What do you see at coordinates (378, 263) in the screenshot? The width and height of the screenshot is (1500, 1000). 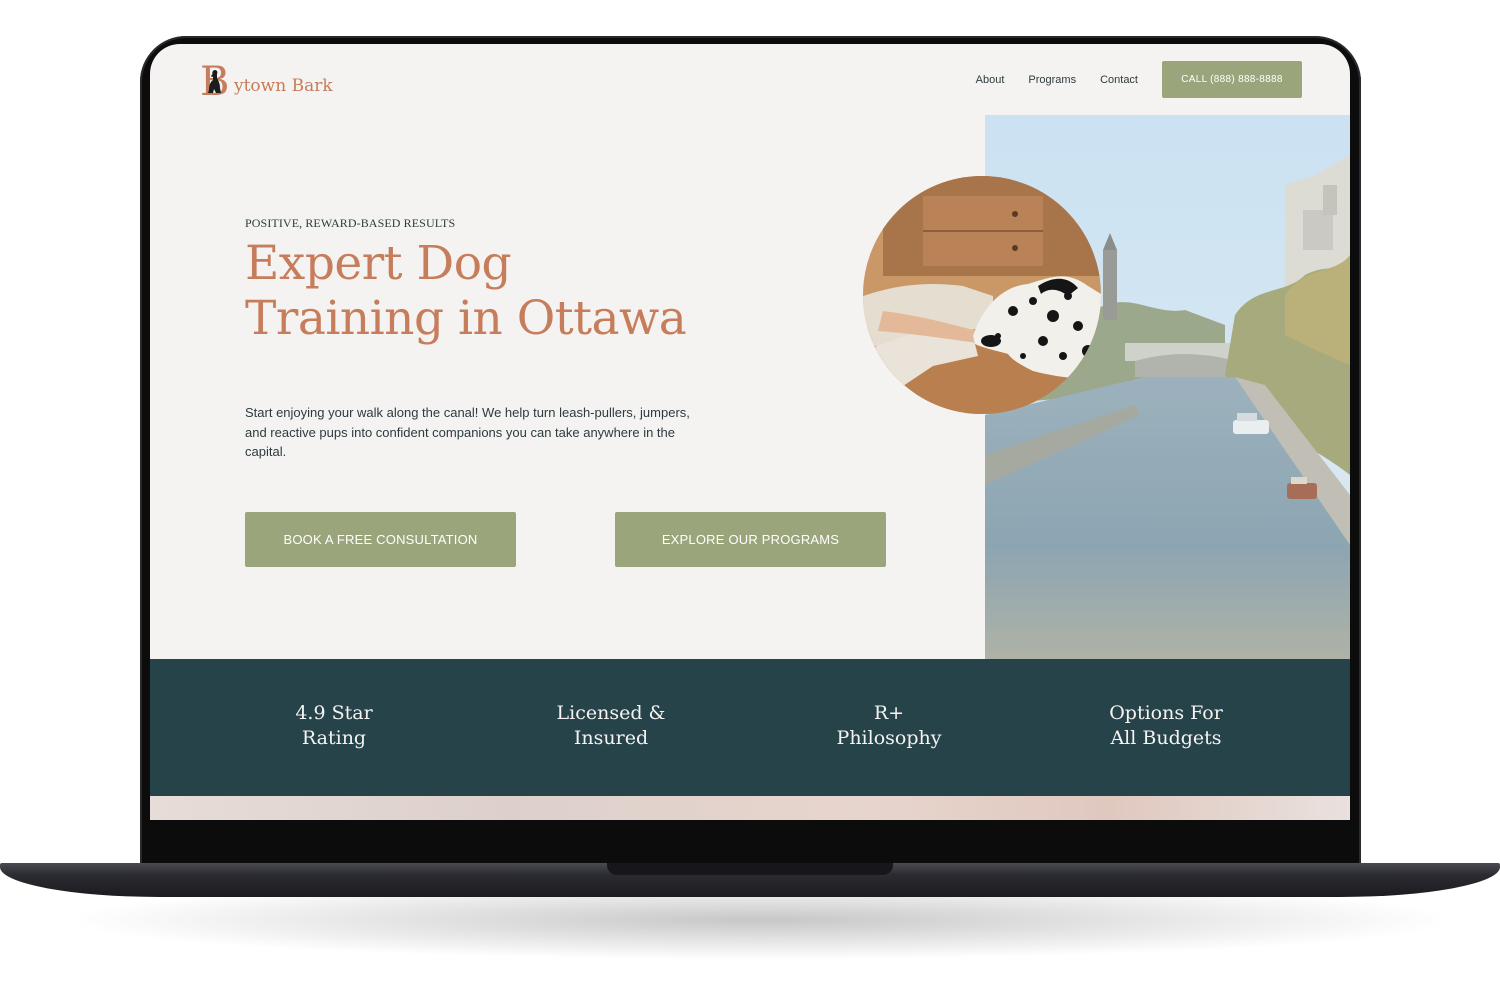 I see `headline-line-1: Expert Dog` at bounding box center [378, 263].